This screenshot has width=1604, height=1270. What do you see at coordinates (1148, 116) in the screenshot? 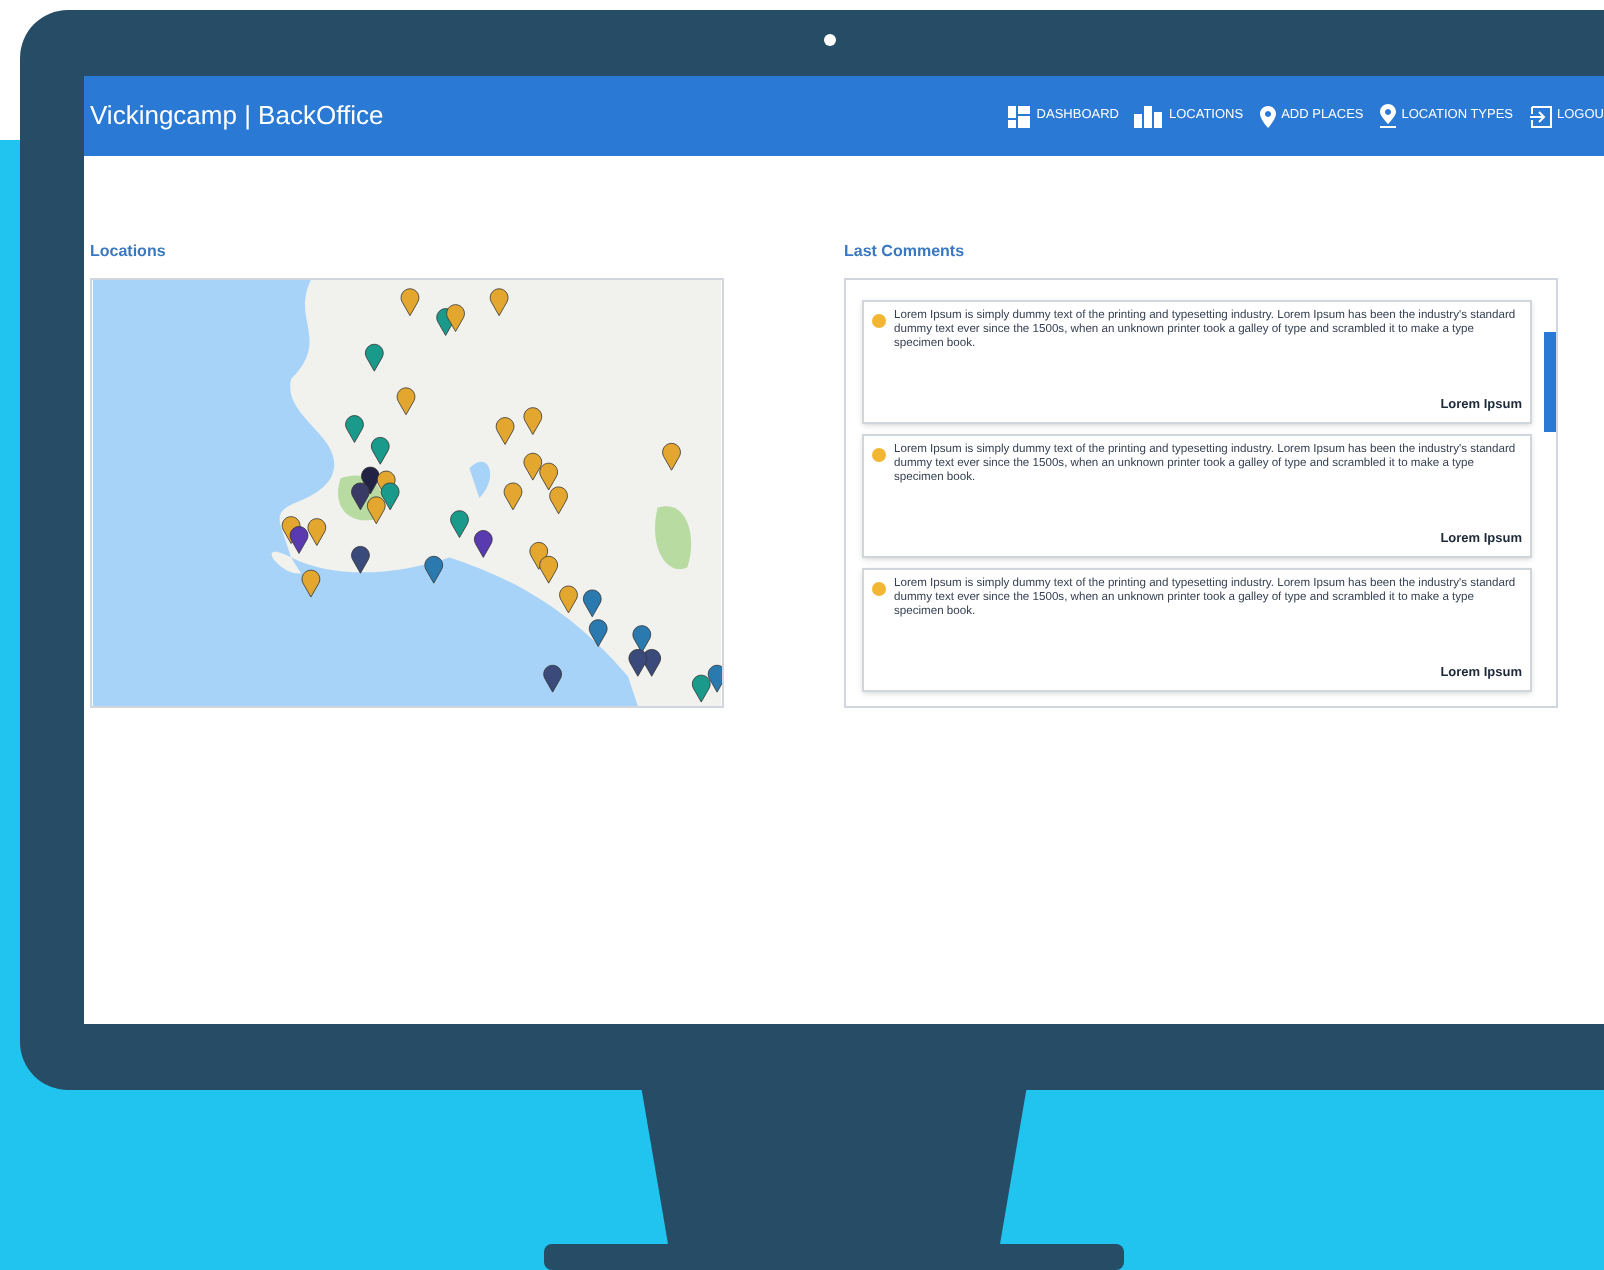
I see `buildings-icon` at bounding box center [1148, 116].